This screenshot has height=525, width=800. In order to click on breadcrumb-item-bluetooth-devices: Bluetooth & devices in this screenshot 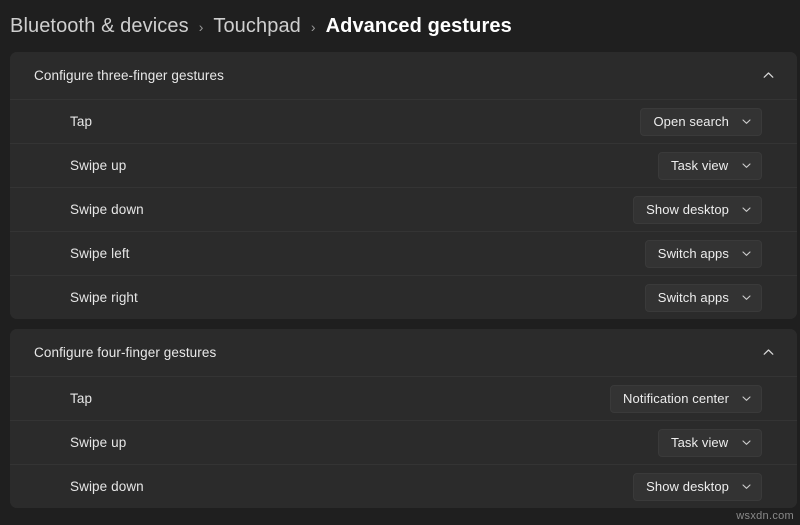, I will do `click(99, 26)`.